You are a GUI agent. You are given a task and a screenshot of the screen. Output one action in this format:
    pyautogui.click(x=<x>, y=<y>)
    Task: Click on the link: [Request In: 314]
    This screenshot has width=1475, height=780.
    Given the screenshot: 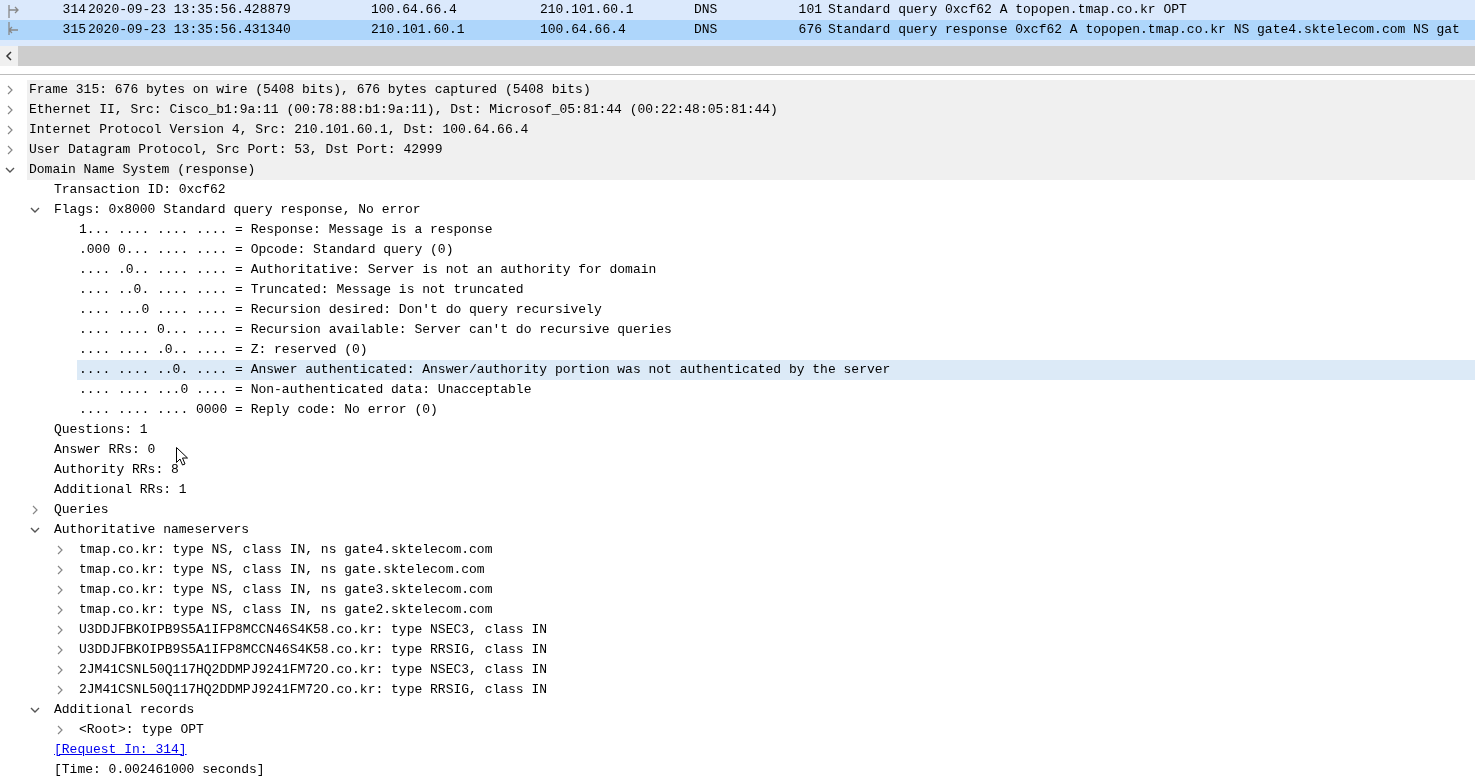 What is the action you would take?
    pyautogui.click(x=119, y=750)
    